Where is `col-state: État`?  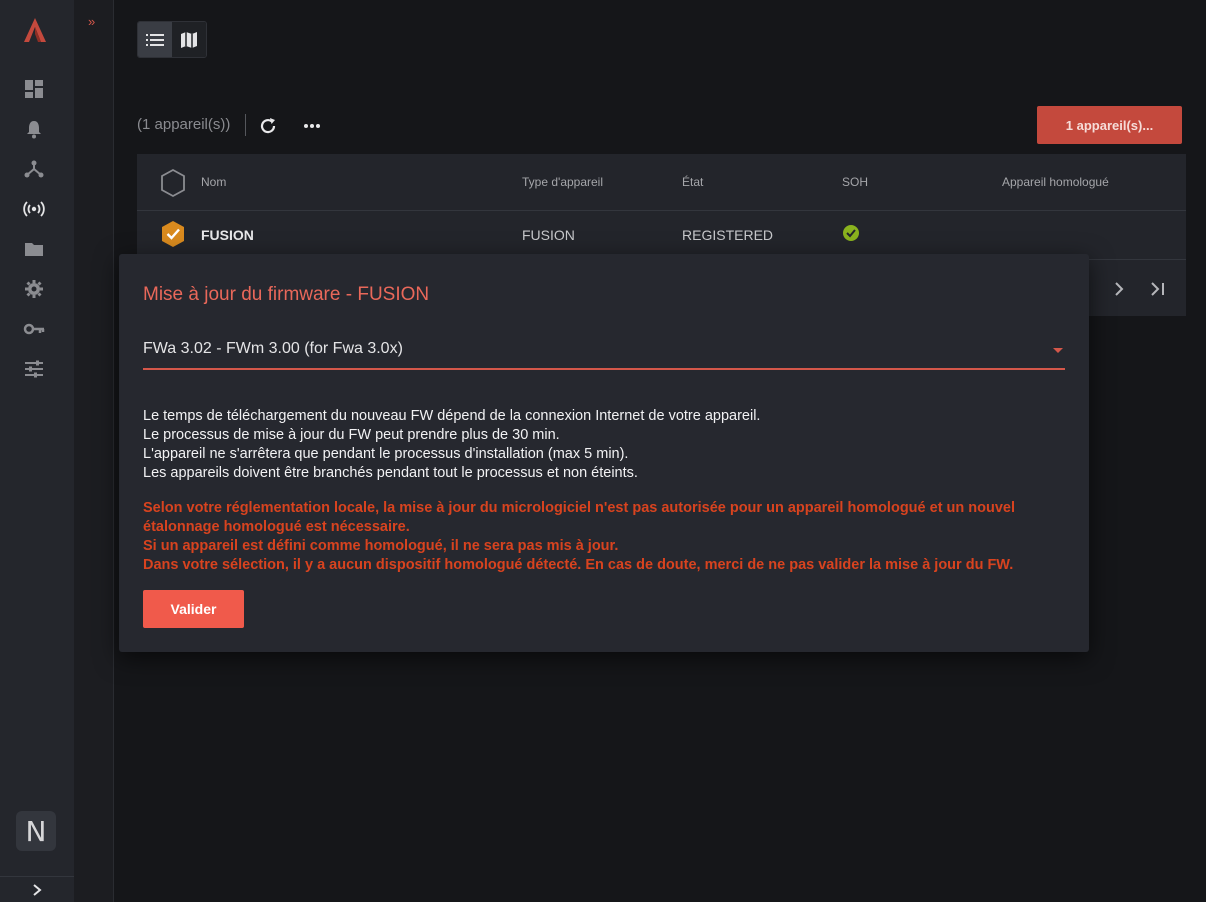
col-state: État is located at coordinates (692, 182).